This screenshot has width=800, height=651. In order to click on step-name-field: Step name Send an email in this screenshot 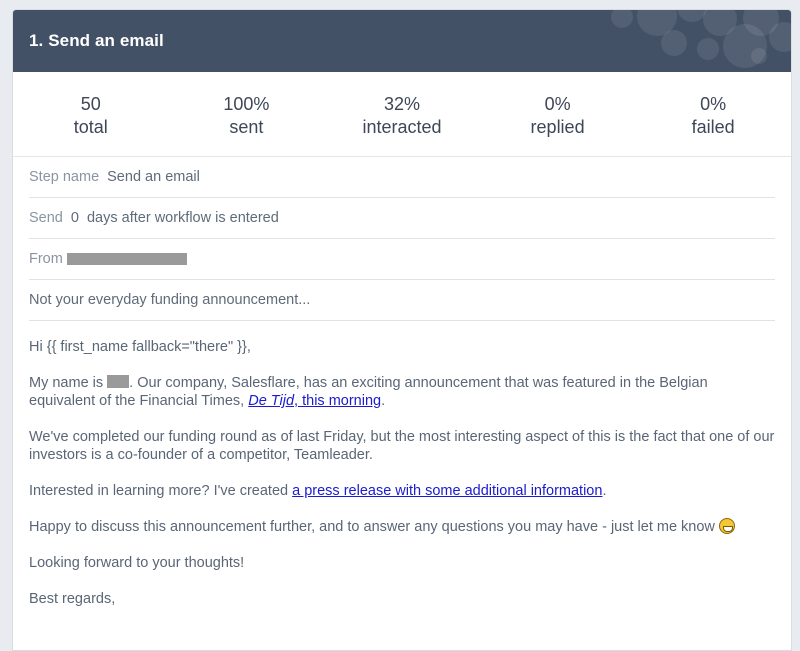, I will do `click(402, 177)`.